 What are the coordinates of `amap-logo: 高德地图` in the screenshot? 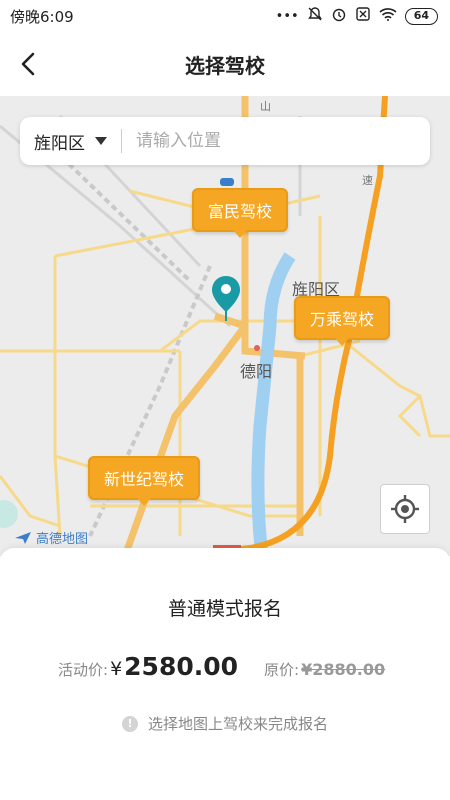 It's located at (51, 537).